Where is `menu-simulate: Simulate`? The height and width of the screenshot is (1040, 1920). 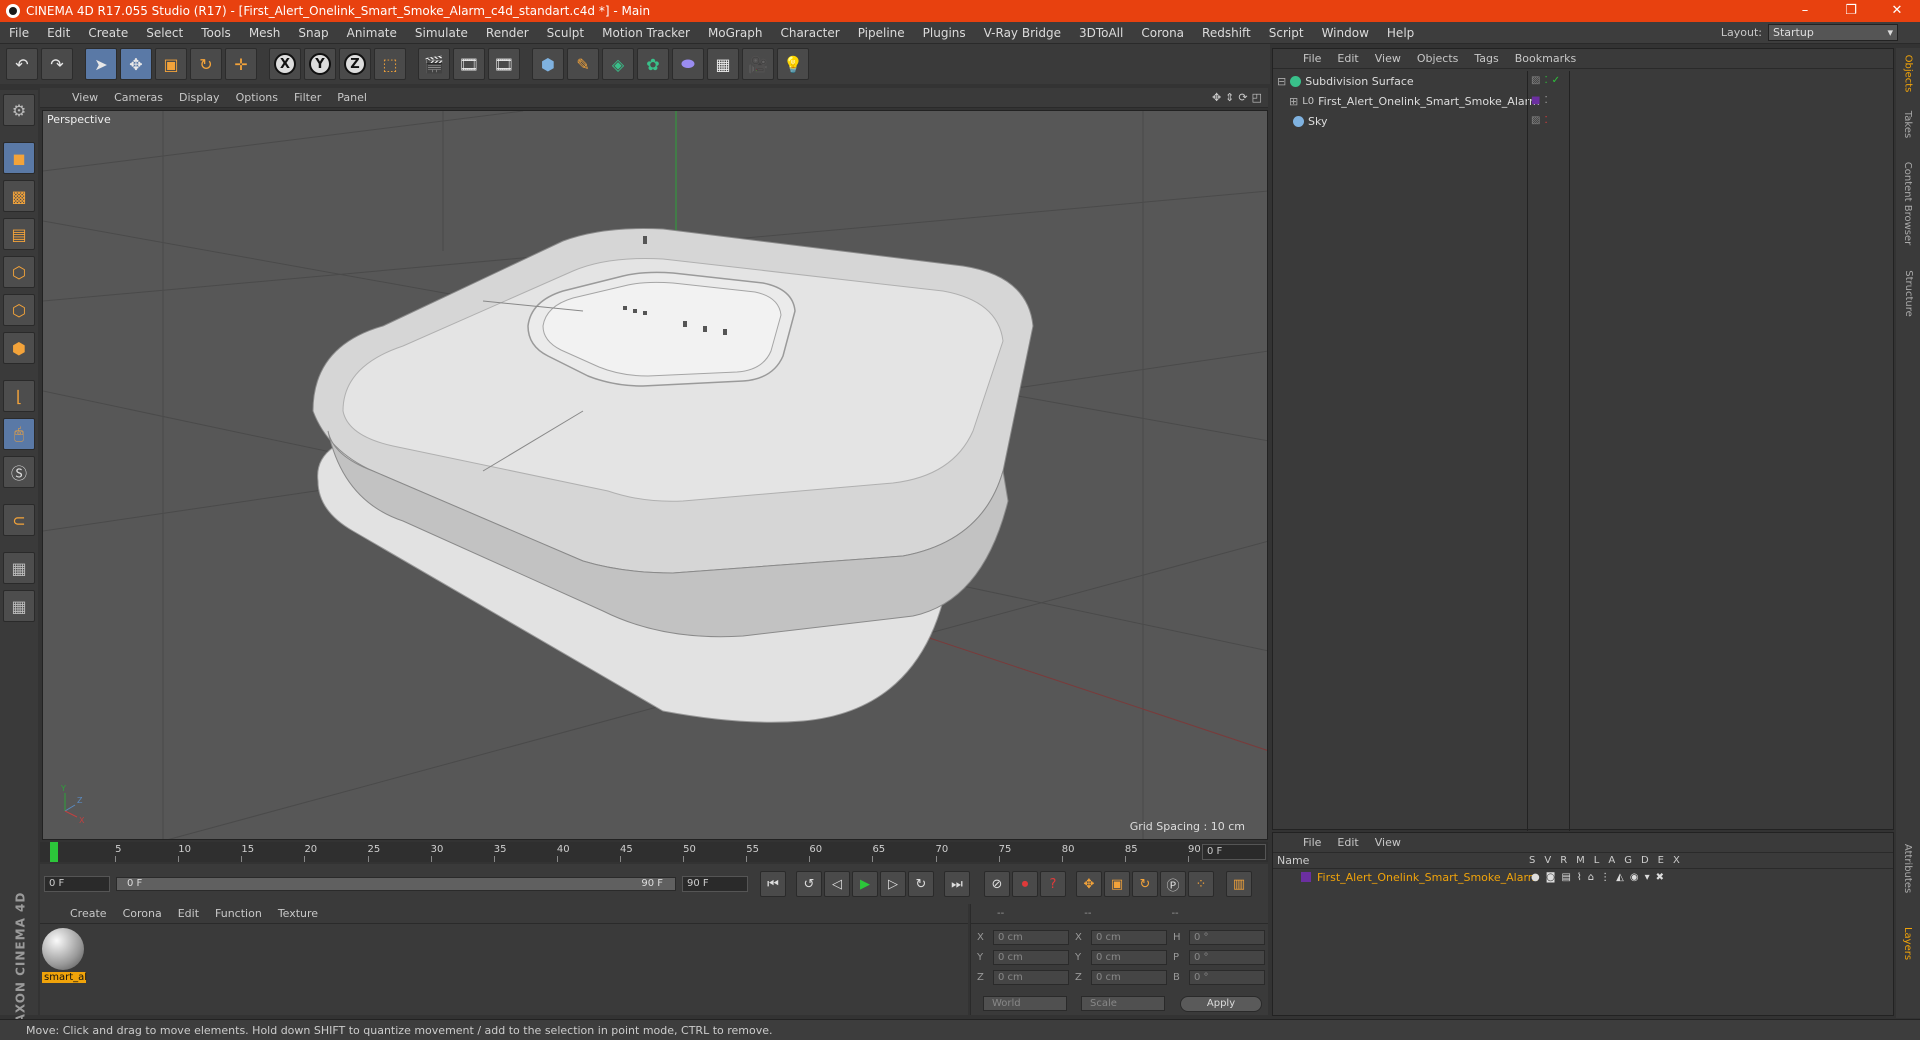
menu-simulate: Simulate is located at coordinates (441, 33).